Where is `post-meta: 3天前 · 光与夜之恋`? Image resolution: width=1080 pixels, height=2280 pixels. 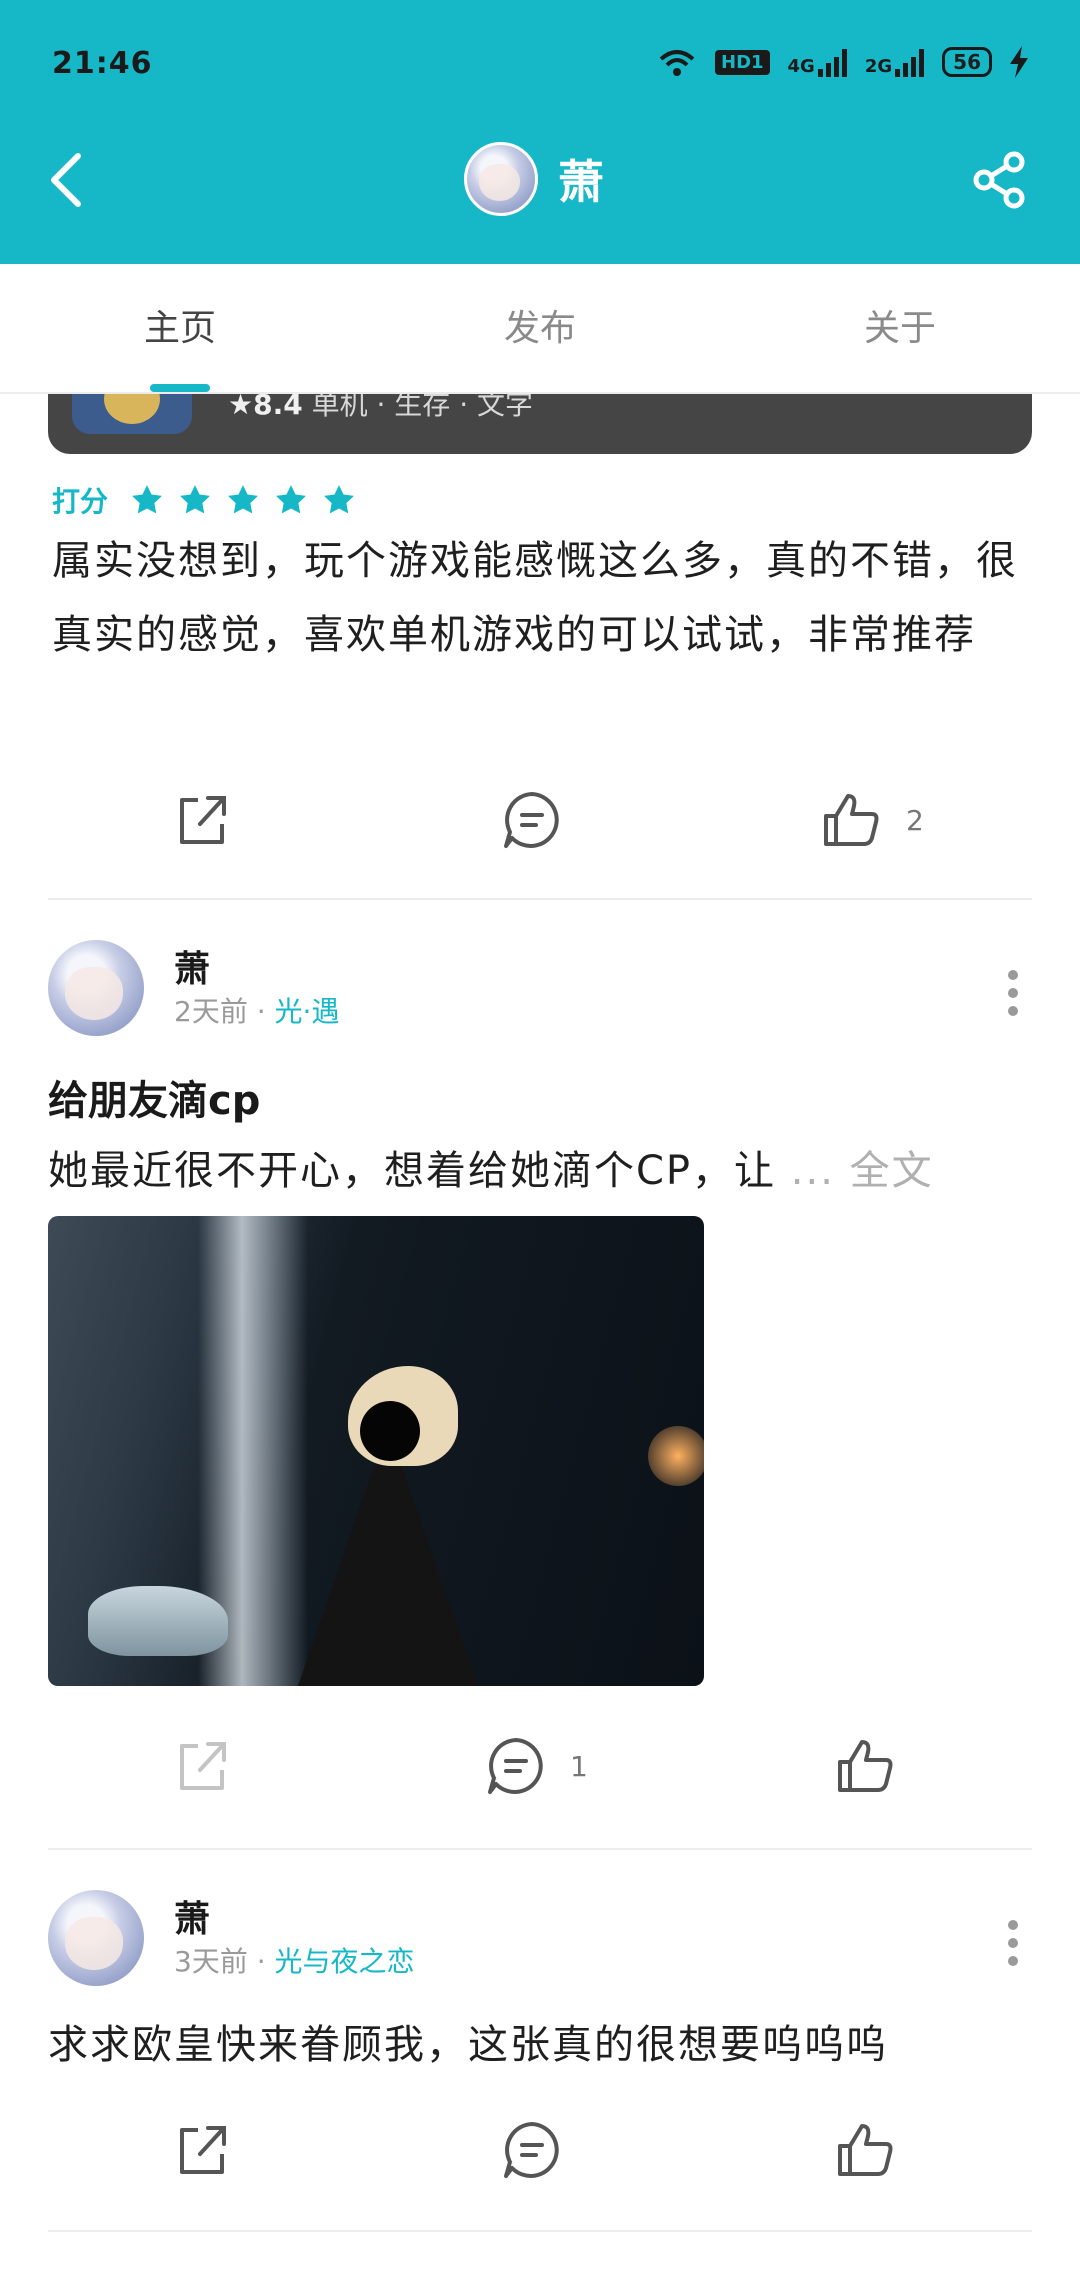
post-meta: 3天前 · 光与夜之恋 is located at coordinates (294, 1960).